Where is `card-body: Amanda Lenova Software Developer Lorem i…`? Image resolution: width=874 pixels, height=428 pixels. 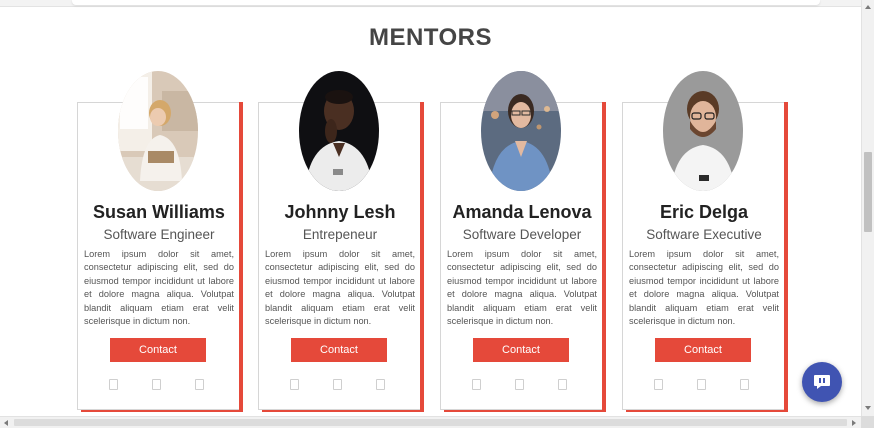
card-body: Amanda Lenova Software Developer Lorem i… is located at coordinates (521, 240).